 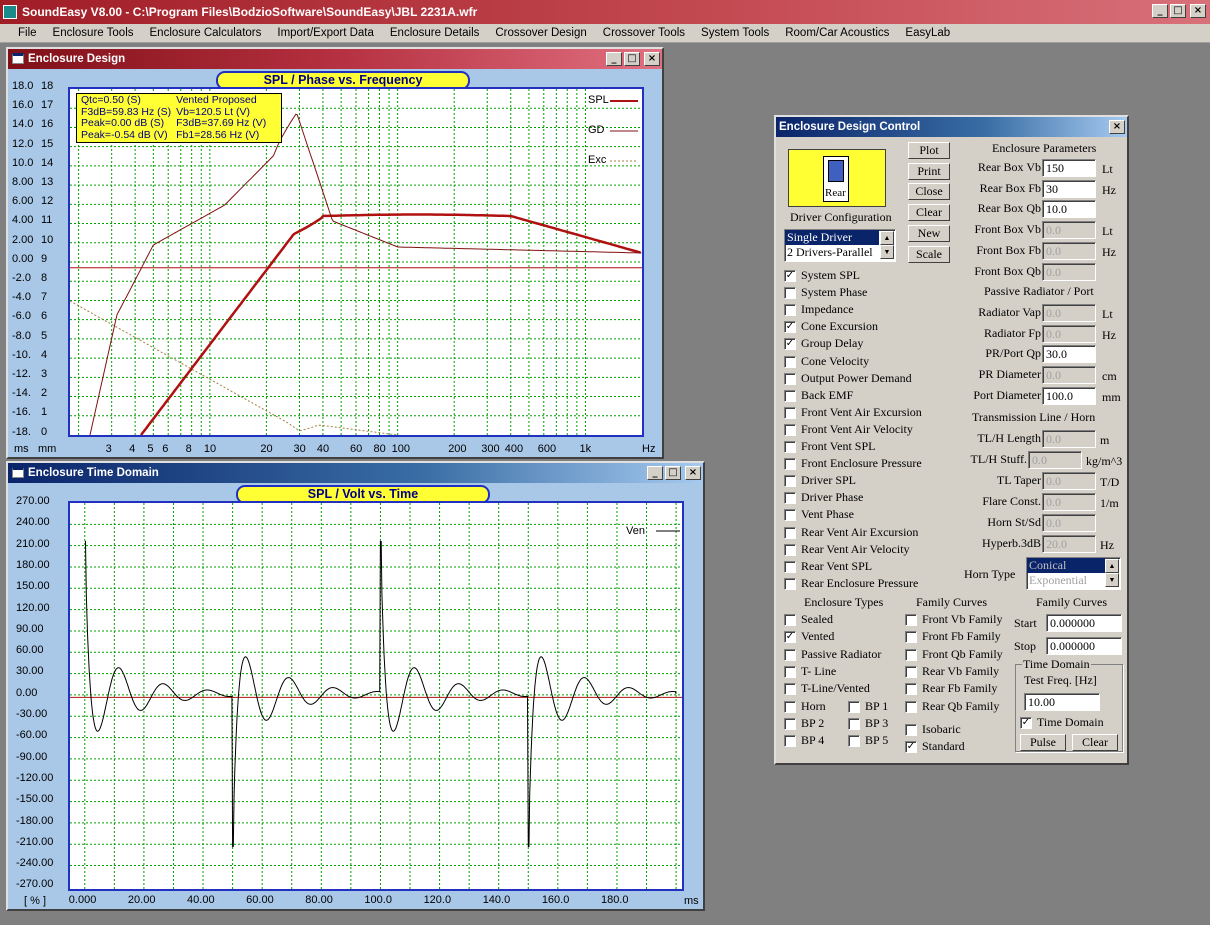 What do you see at coordinates (929, 254) in the screenshot?
I see `scale-button: Scale` at bounding box center [929, 254].